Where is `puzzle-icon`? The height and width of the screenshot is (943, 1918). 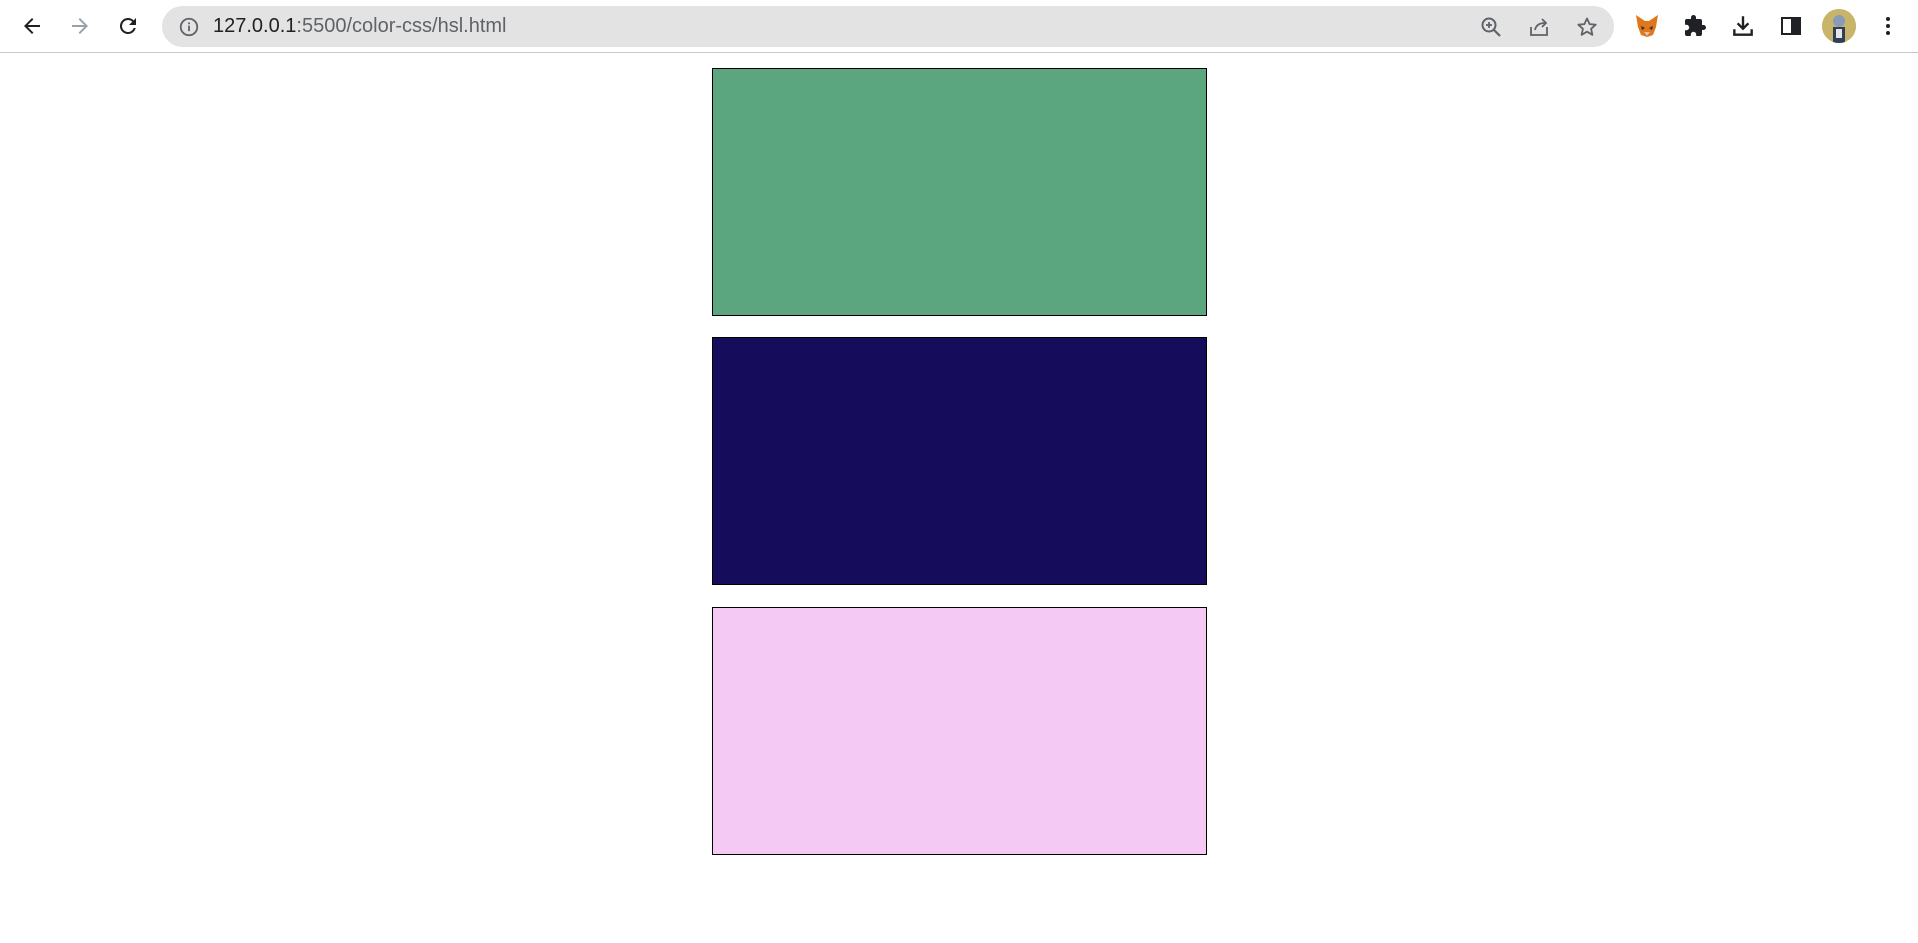 puzzle-icon is located at coordinates (1695, 25).